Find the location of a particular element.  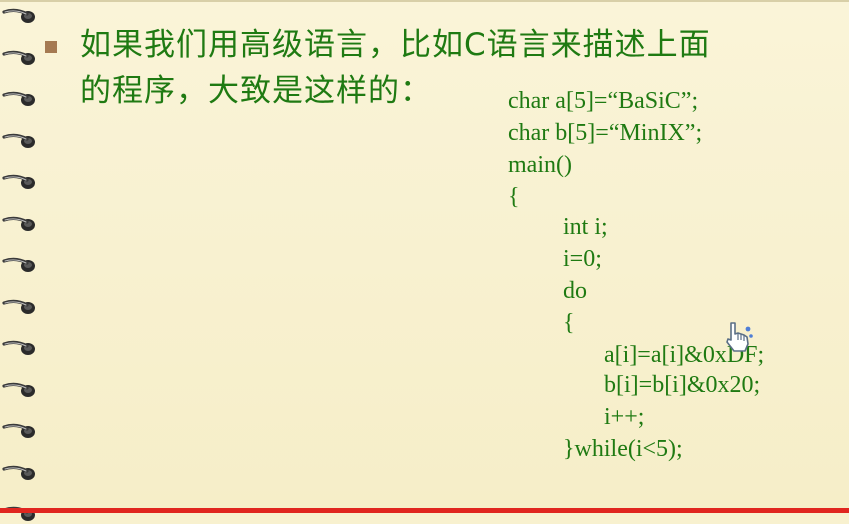

code-line-6: i=0; is located at coordinates (582, 259).